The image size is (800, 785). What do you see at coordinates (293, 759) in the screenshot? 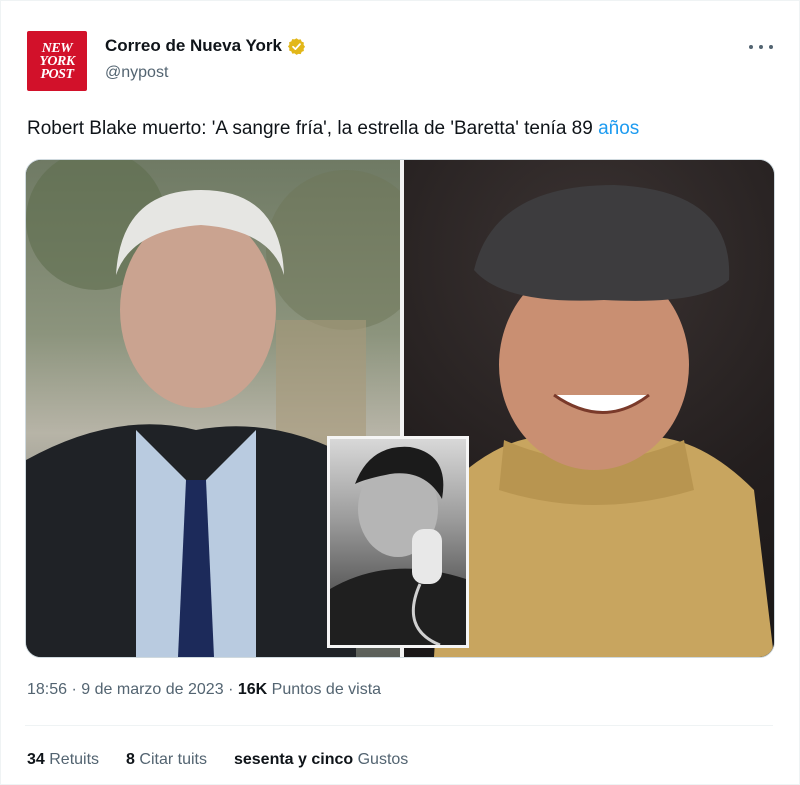
I see `likes-count: sesenta y cinco` at bounding box center [293, 759].